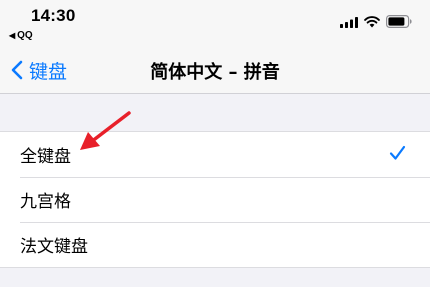 This screenshot has width=430, height=287. What do you see at coordinates (53, 15) in the screenshot?
I see `status-time: 14:30` at bounding box center [53, 15].